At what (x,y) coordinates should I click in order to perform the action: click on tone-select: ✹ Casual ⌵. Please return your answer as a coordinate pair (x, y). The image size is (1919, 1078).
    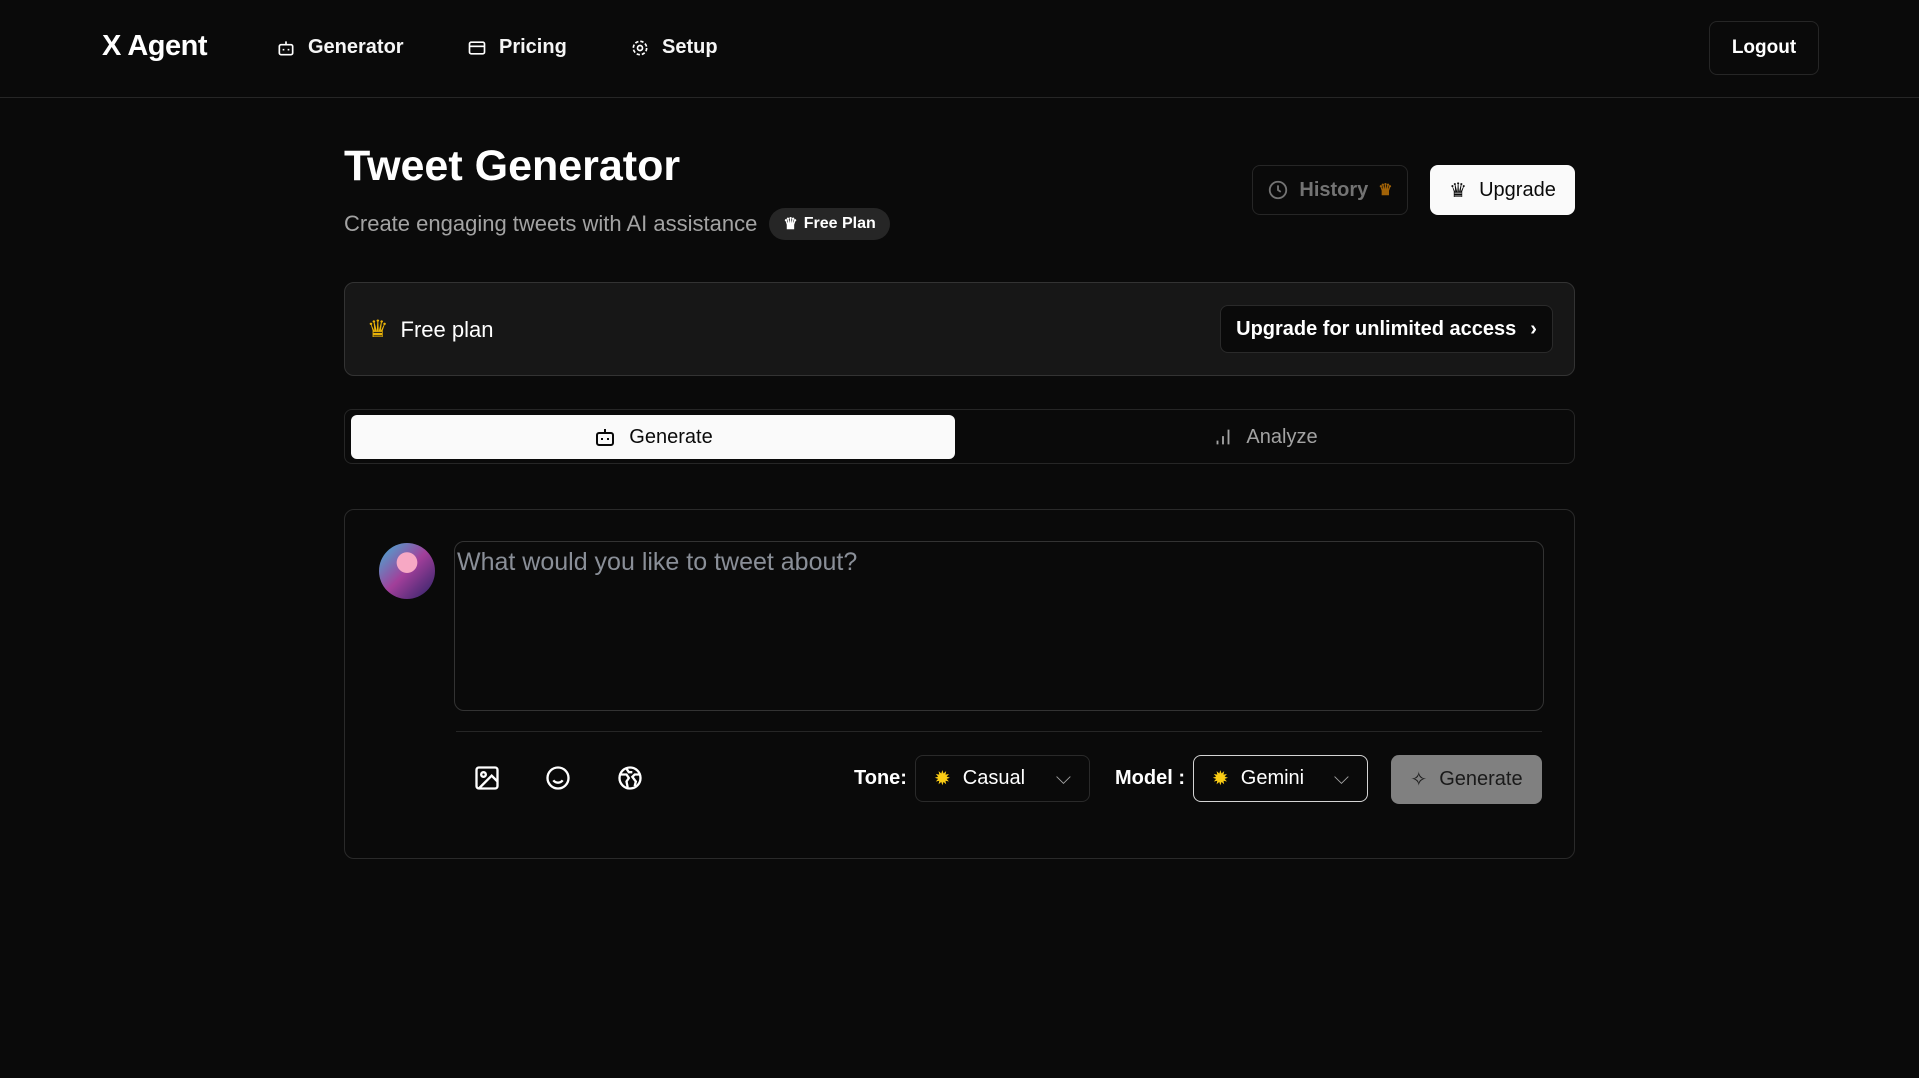
    Looking at the image, I should click on (1002, 778).